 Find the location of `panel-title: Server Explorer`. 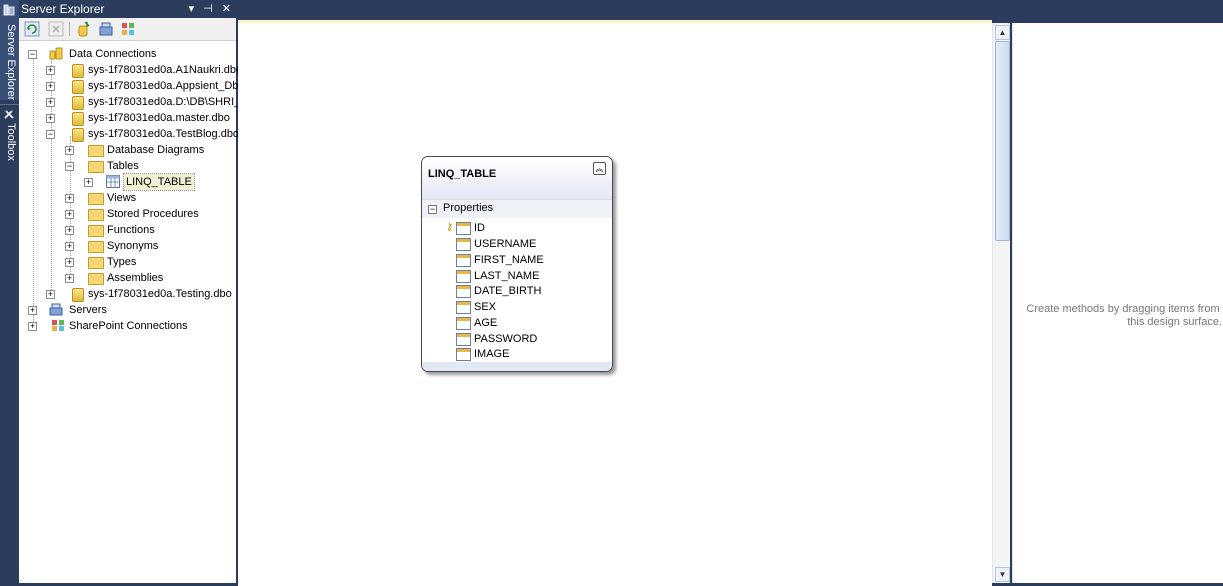

panel-title: Server Explorer is located at coordinates (63, 9).